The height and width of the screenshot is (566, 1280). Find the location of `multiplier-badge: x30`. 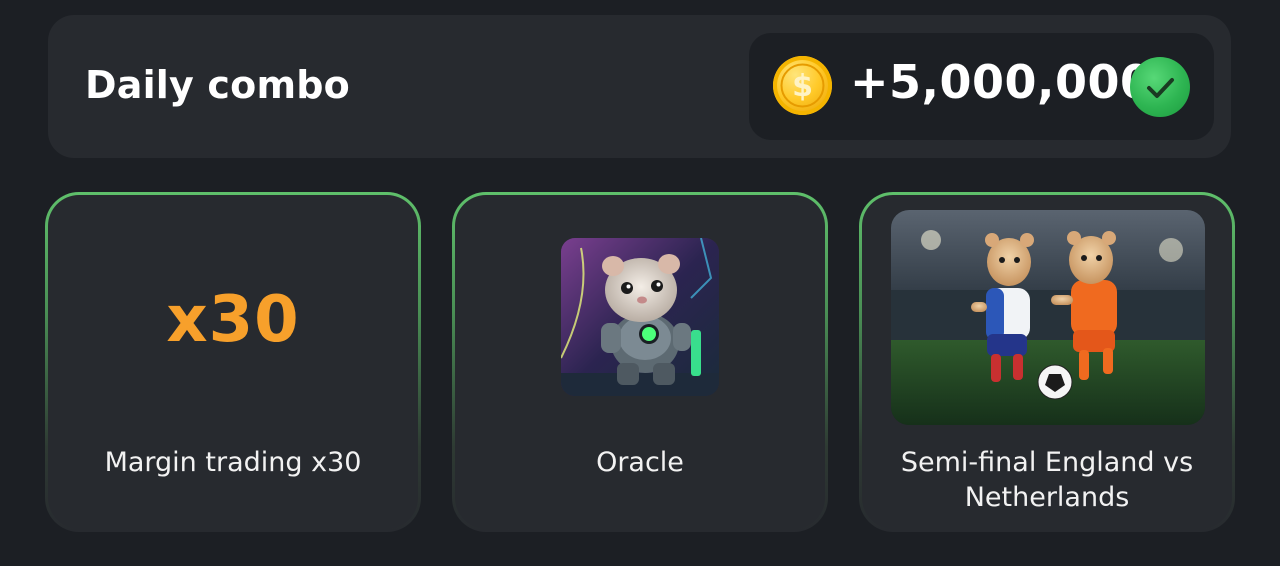

multiplier-badge: x30 is located at coordinates (233, 320).